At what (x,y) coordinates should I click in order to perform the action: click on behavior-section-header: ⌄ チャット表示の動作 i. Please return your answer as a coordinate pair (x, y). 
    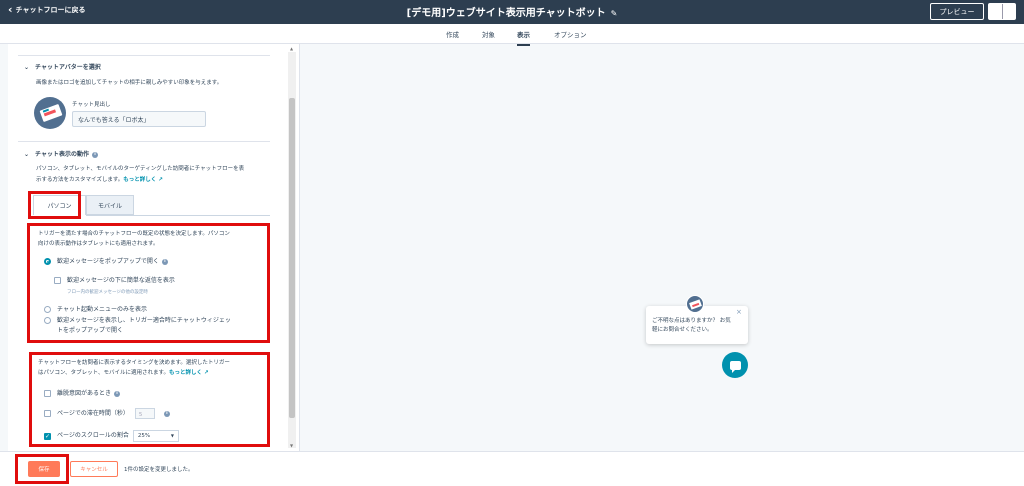
    Looking at the image, I should click on (61, 153).